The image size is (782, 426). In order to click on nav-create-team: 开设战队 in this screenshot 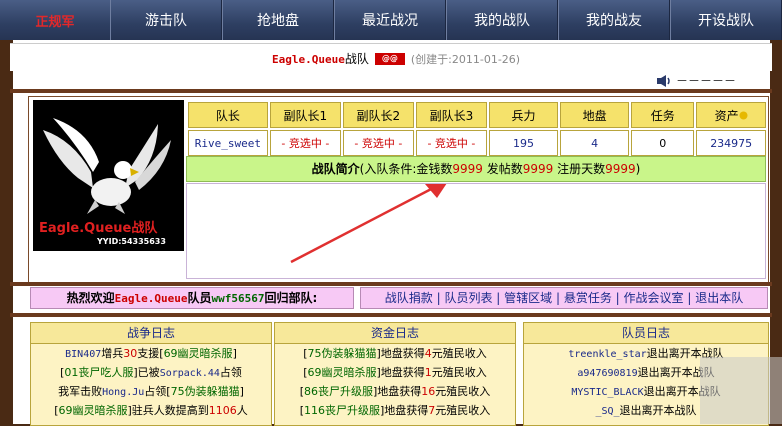, I will do `click(726, 20)`.